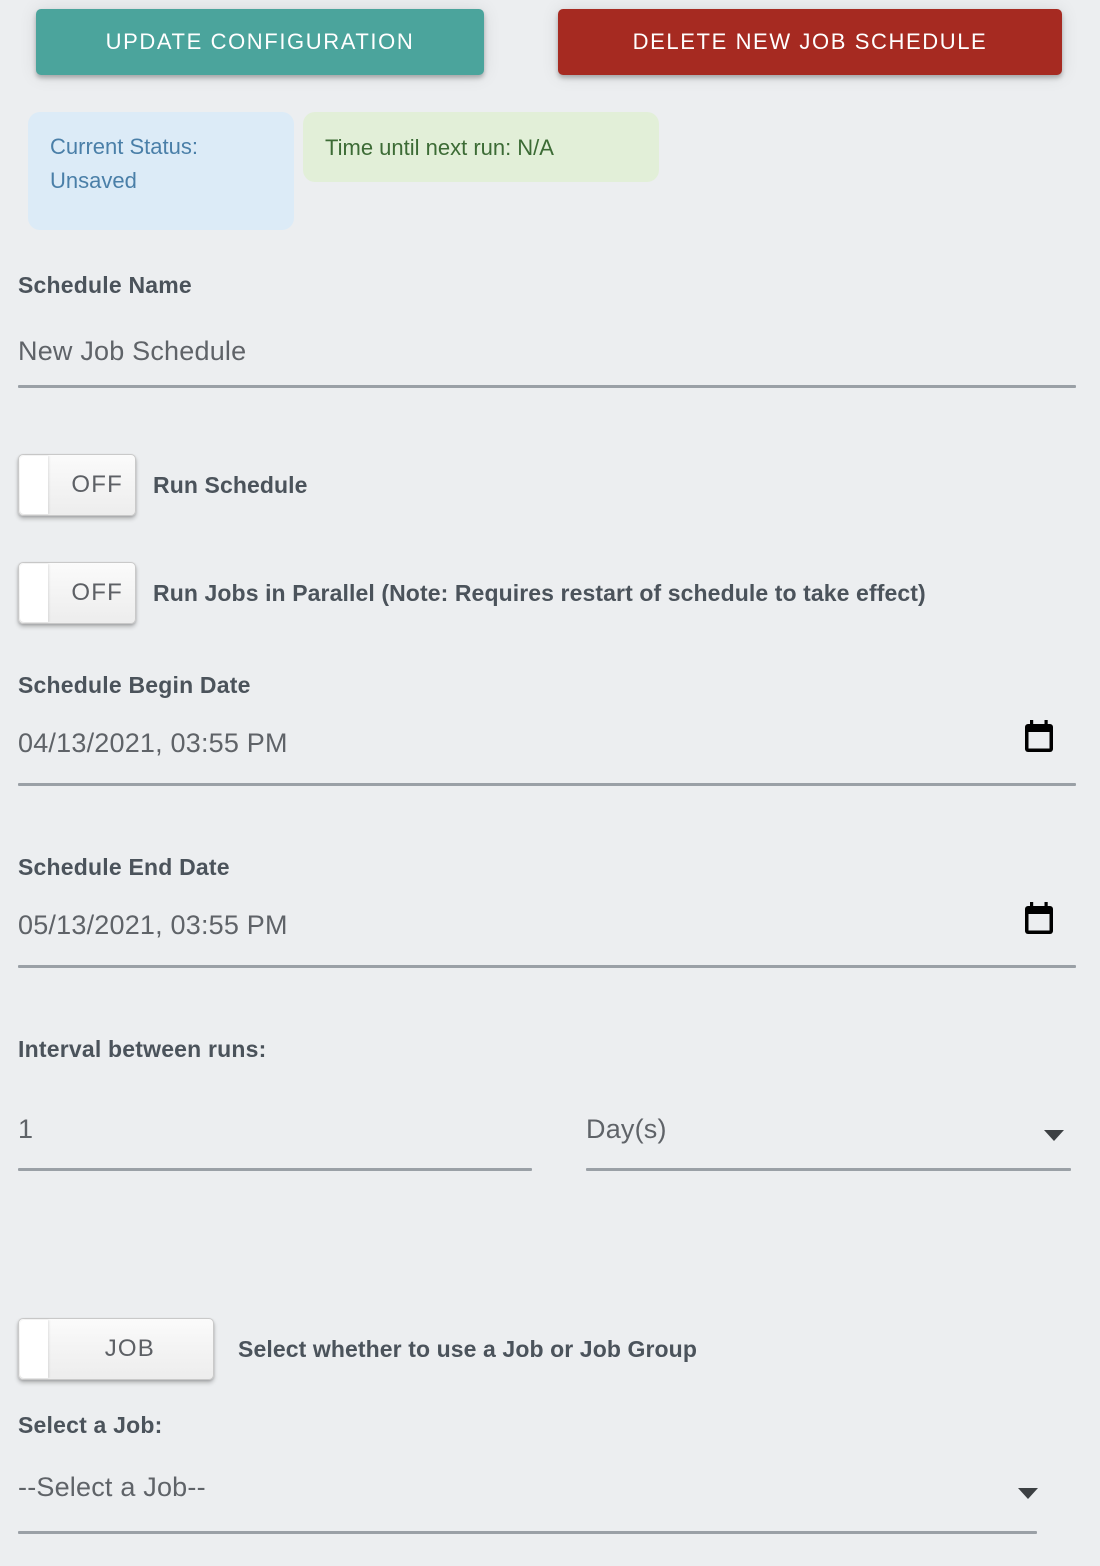 The width and height of the screenshot is (1100, 1566). Describe the element at coordinates (25, 1129) in the screenshot. I see `interval-amount-input: 1` at that location.